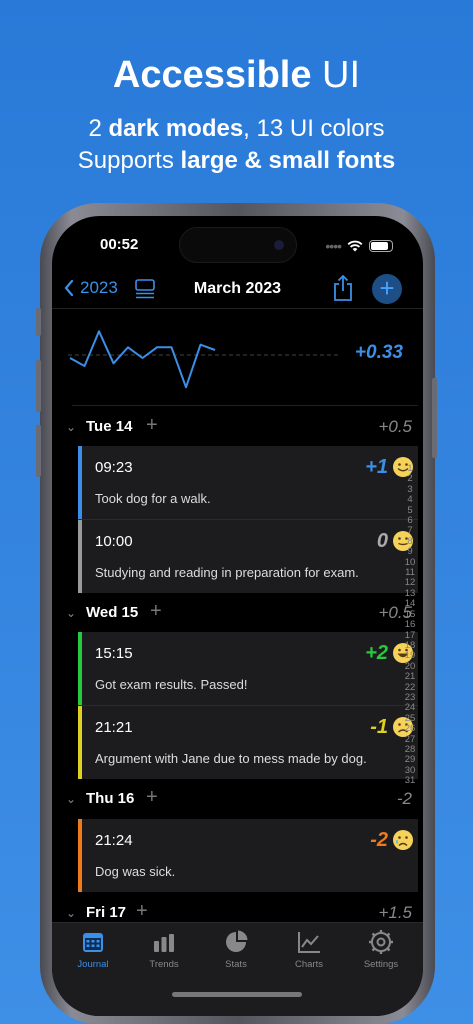  Describe the element at coordinates (98, 128) in the screenshot. I see `promo-line-1-pre: 2` at that location.